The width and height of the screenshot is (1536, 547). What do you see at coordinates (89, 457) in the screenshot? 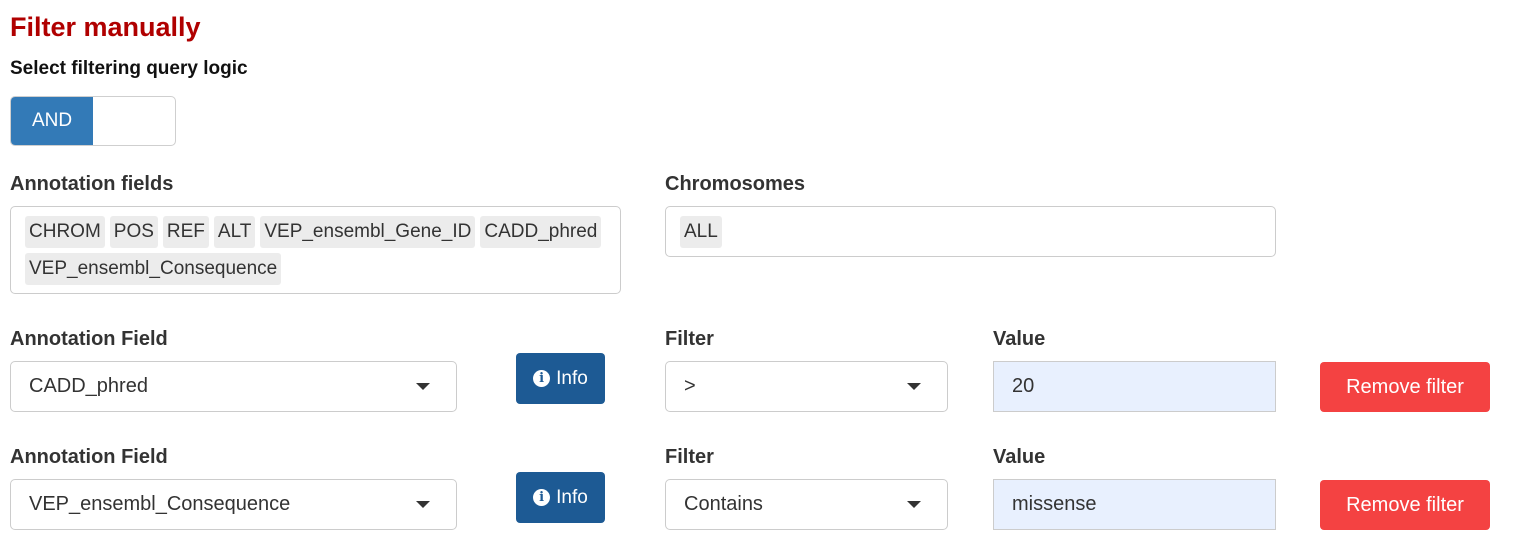
I see `annotation-field-label-2: Annotation Field` at bounding box center [89, 457].